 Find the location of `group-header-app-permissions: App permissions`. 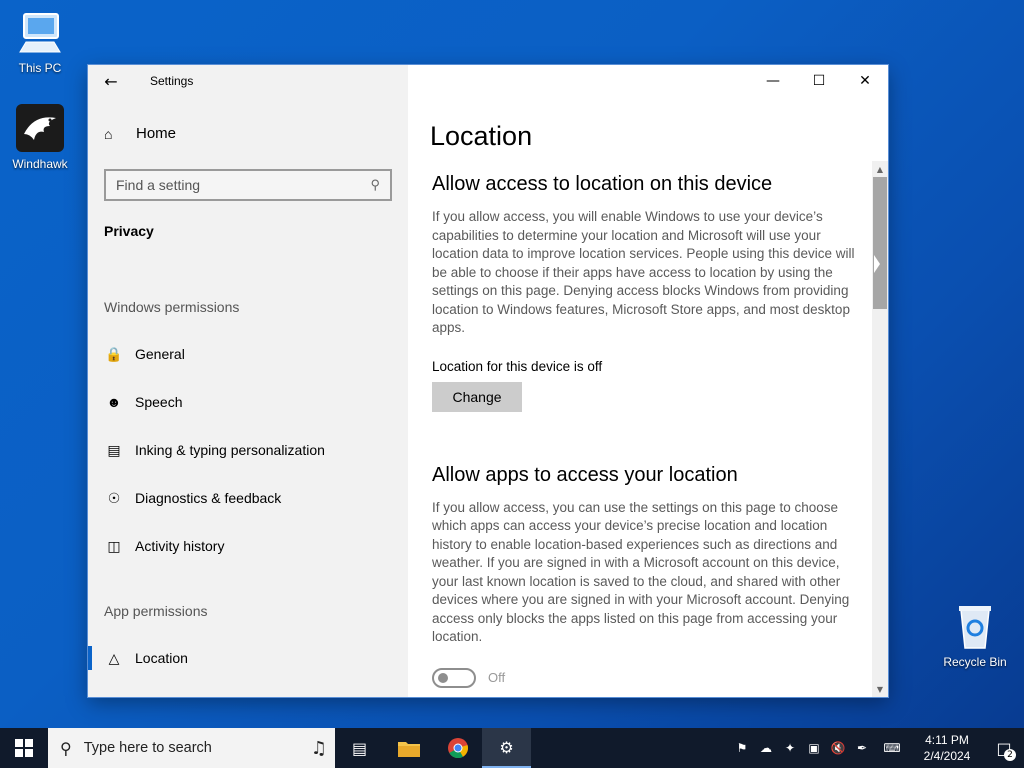

group-header-app-permissions: App permissions is located at coordinates (156, 611).